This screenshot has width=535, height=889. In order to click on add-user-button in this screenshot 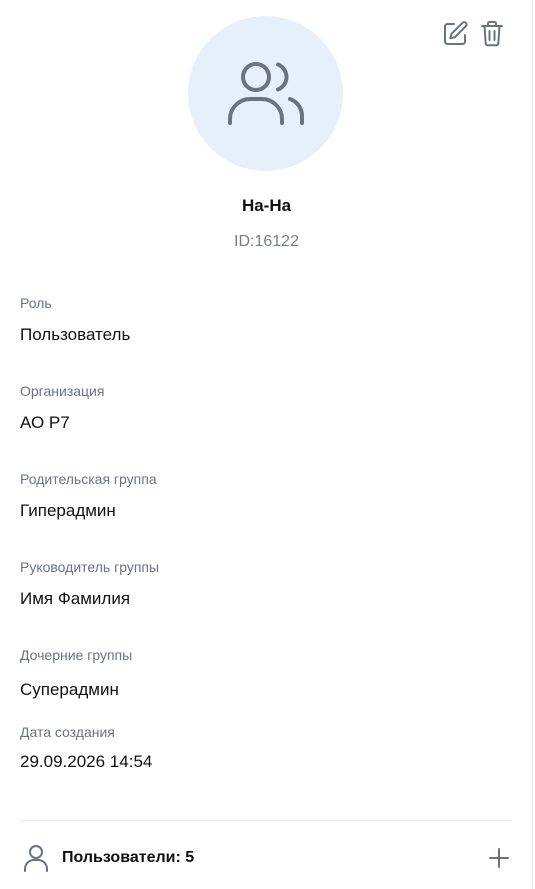, I will do `click(499, 858)`.